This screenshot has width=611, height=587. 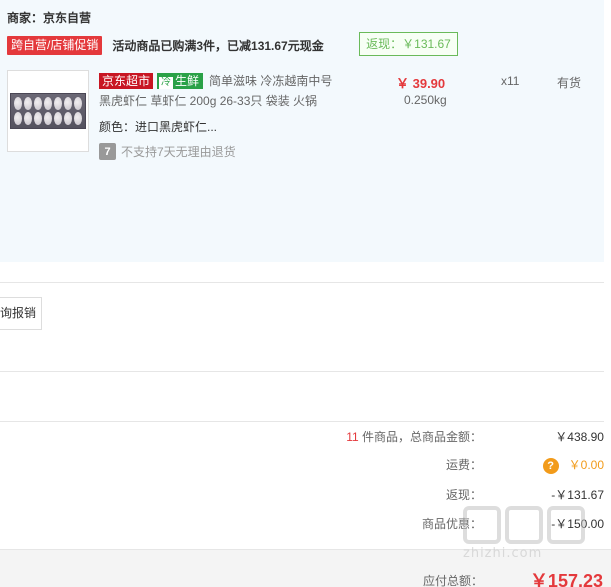 What do you see at coordinates (107, 151) in the screenshot?
I see `no-return-icon: 7` at bounding box center [107, 151].